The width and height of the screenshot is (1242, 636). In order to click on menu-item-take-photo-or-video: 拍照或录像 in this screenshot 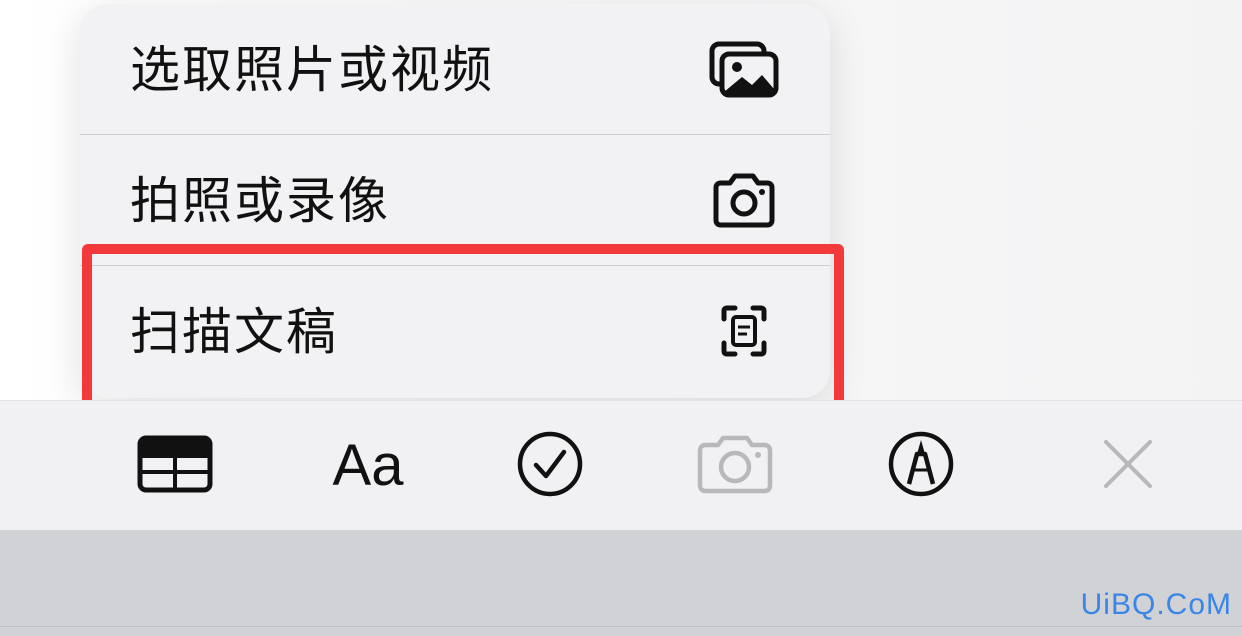, I will do `click(455, 200)`.